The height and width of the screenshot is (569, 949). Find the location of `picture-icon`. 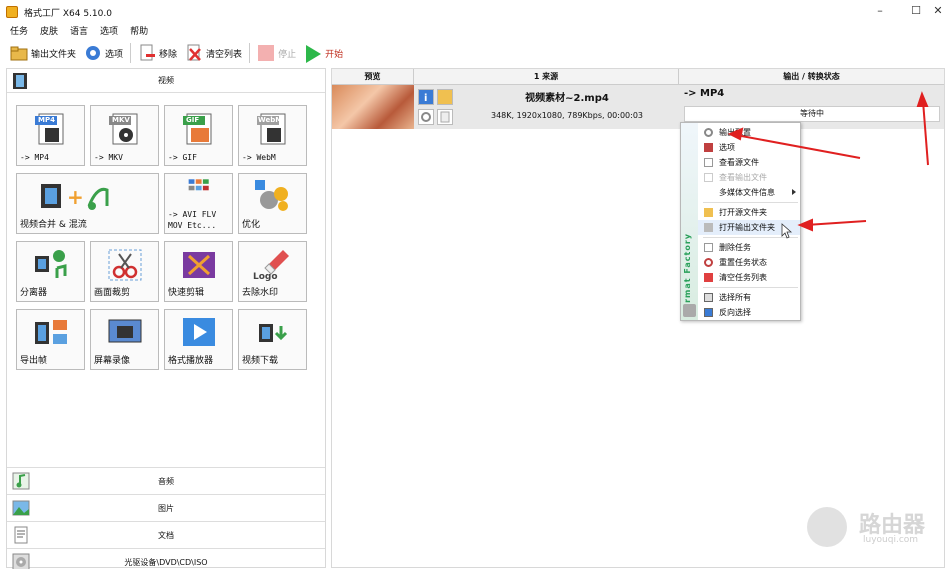

picture-icon is located at coordinates (21, 508).